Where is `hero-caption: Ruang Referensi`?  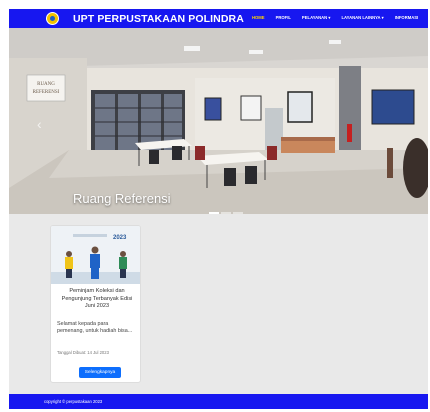 hero-caption: Ruang Referensi is located at coordinates (122, 198).